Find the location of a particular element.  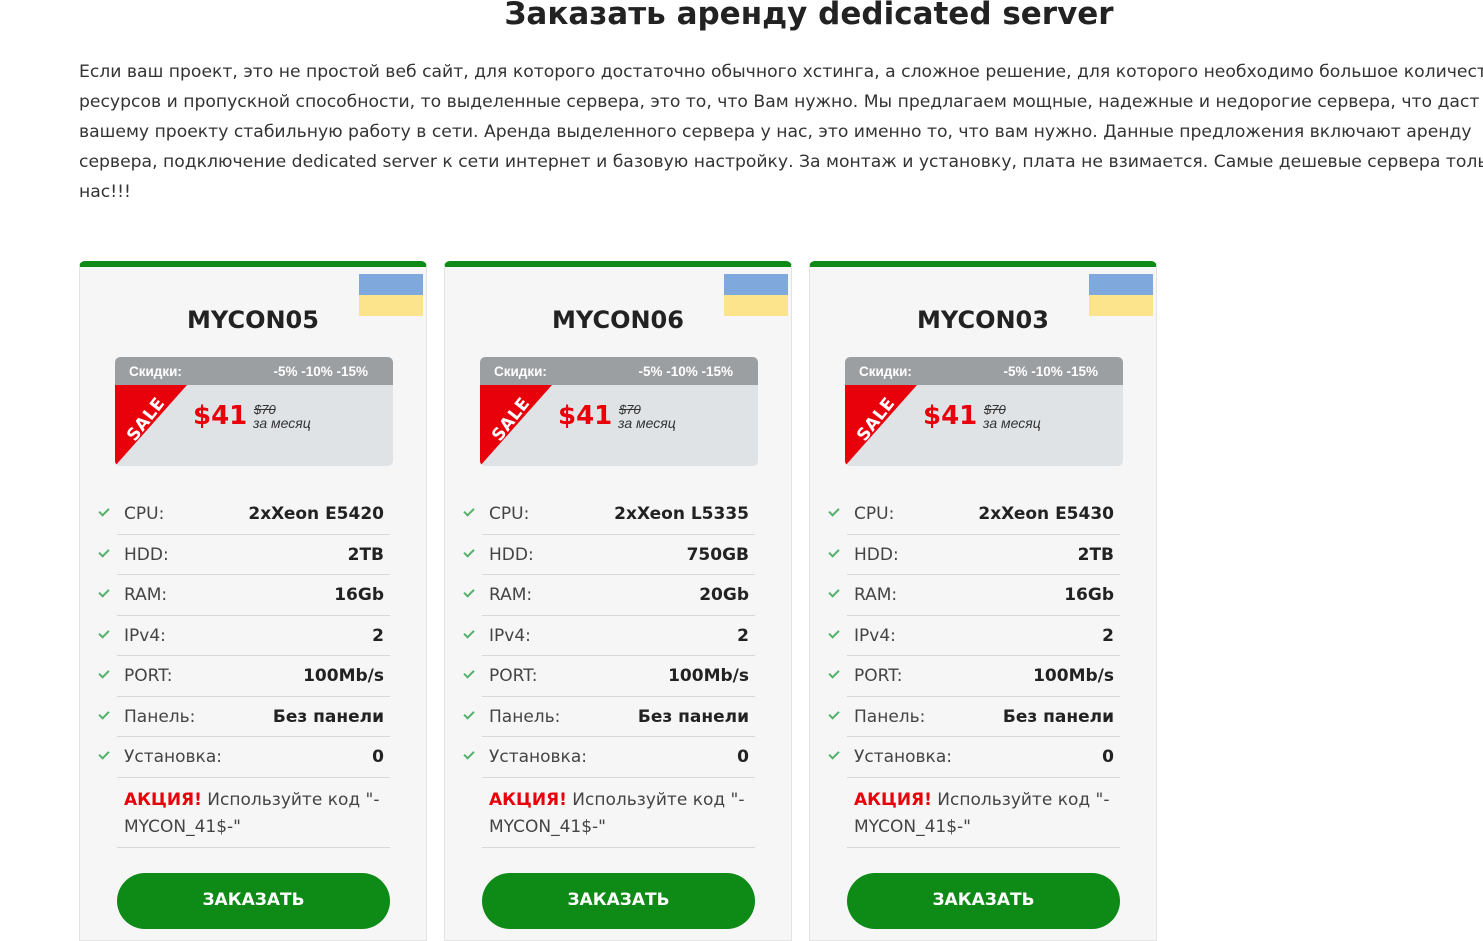

spec-value: 2xXeon E5430 is located at coordinates (1046, 514).